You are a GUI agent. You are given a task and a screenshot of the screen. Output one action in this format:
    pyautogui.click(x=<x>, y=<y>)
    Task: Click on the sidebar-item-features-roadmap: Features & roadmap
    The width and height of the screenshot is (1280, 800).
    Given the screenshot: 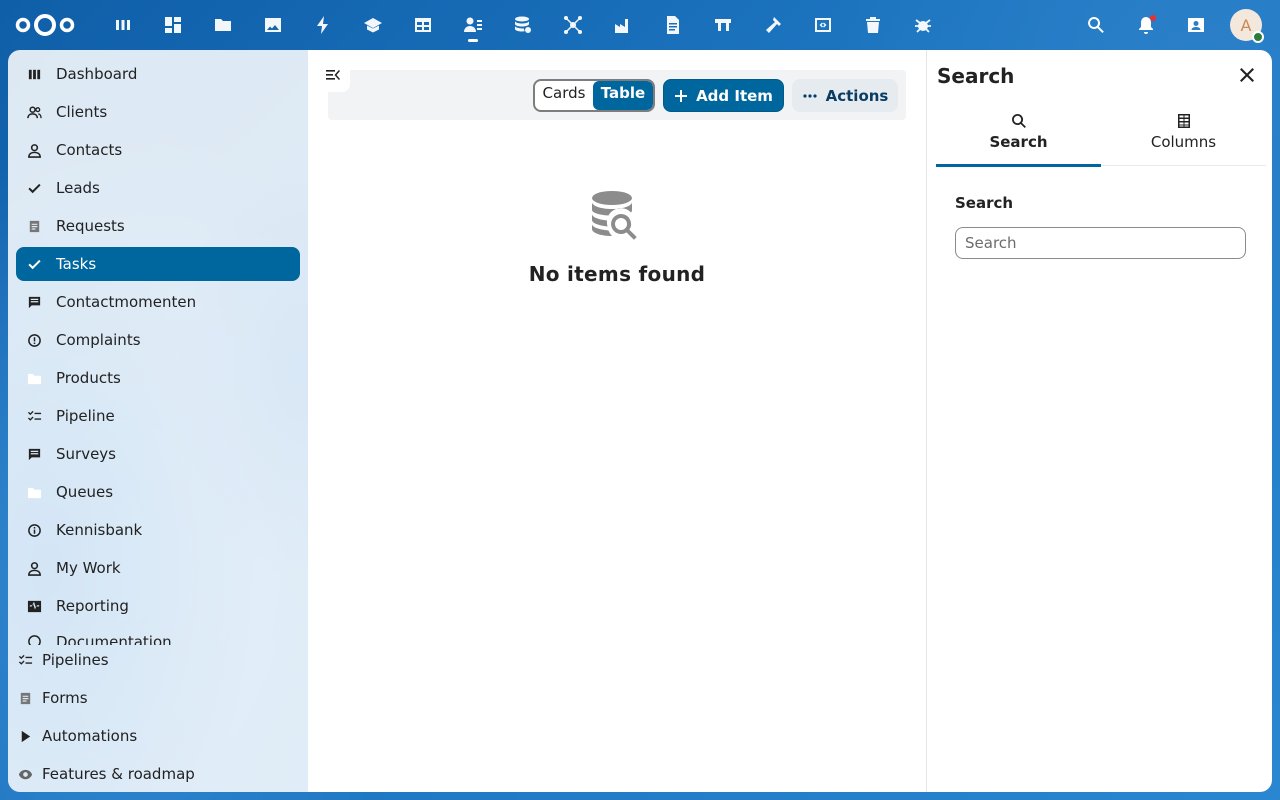 What is the action you would take?
    pyautogui.click(x=158, y=774)
    